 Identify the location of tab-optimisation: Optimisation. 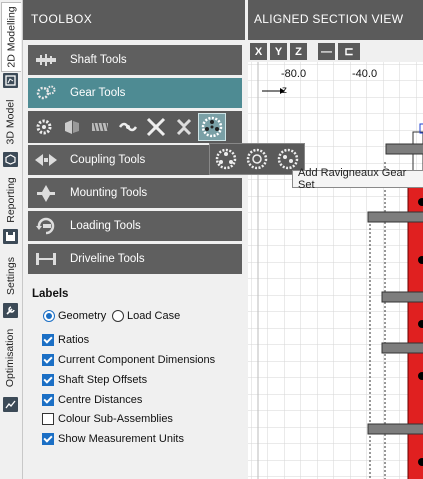
(10, 358).